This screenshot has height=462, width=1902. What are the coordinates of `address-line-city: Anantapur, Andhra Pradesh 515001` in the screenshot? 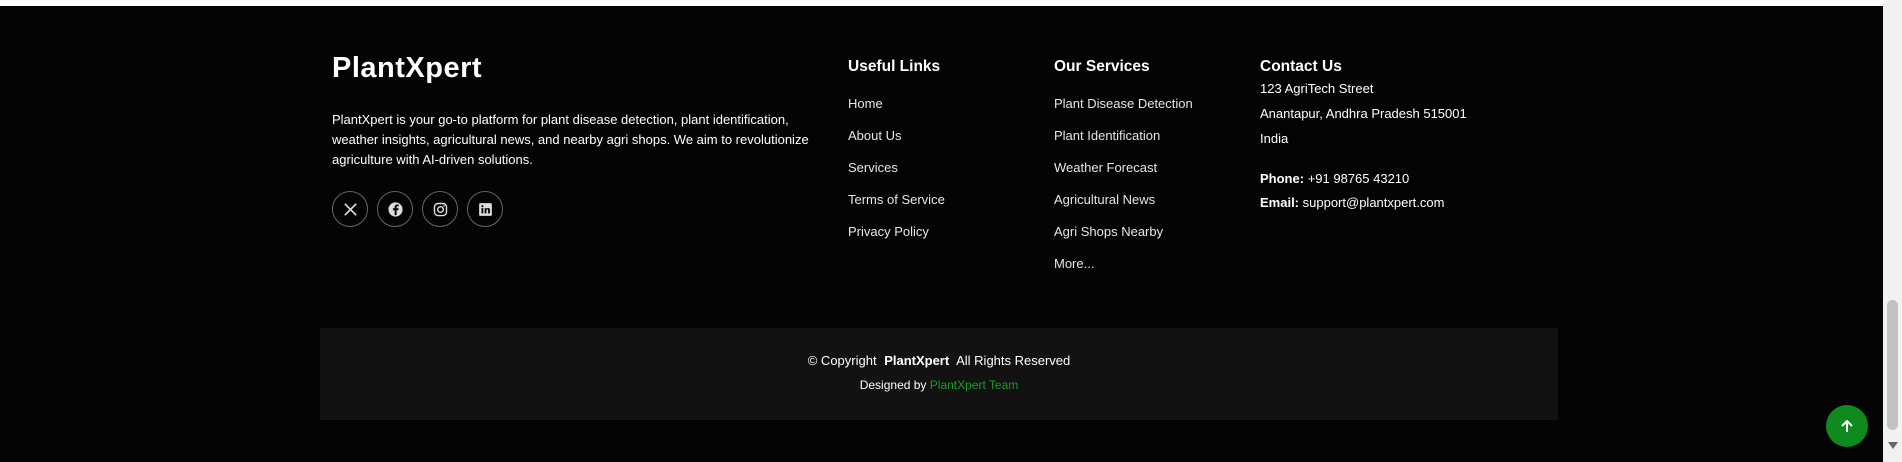 It's located at (1363, 113).